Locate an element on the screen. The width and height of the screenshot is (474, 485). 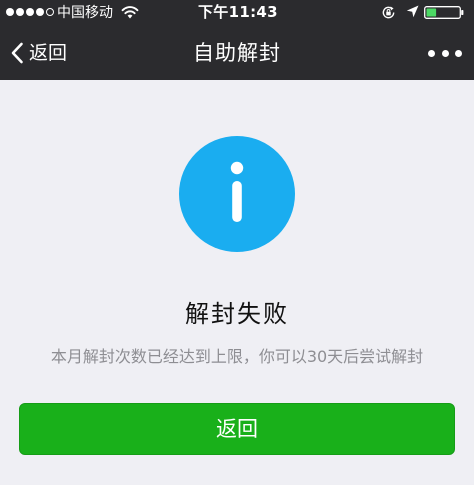
signal-dot-empty is located at coordinates (50, 12).